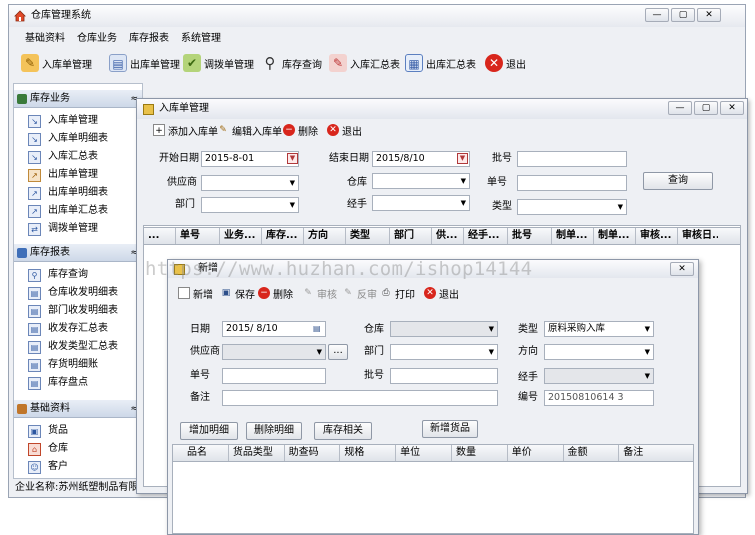 This screenshot has height=535, width=755. What do you see at coordinates (683, 15) in the screenshot?
I see `maximize-button: ▢` at bounding box center [683, 15].